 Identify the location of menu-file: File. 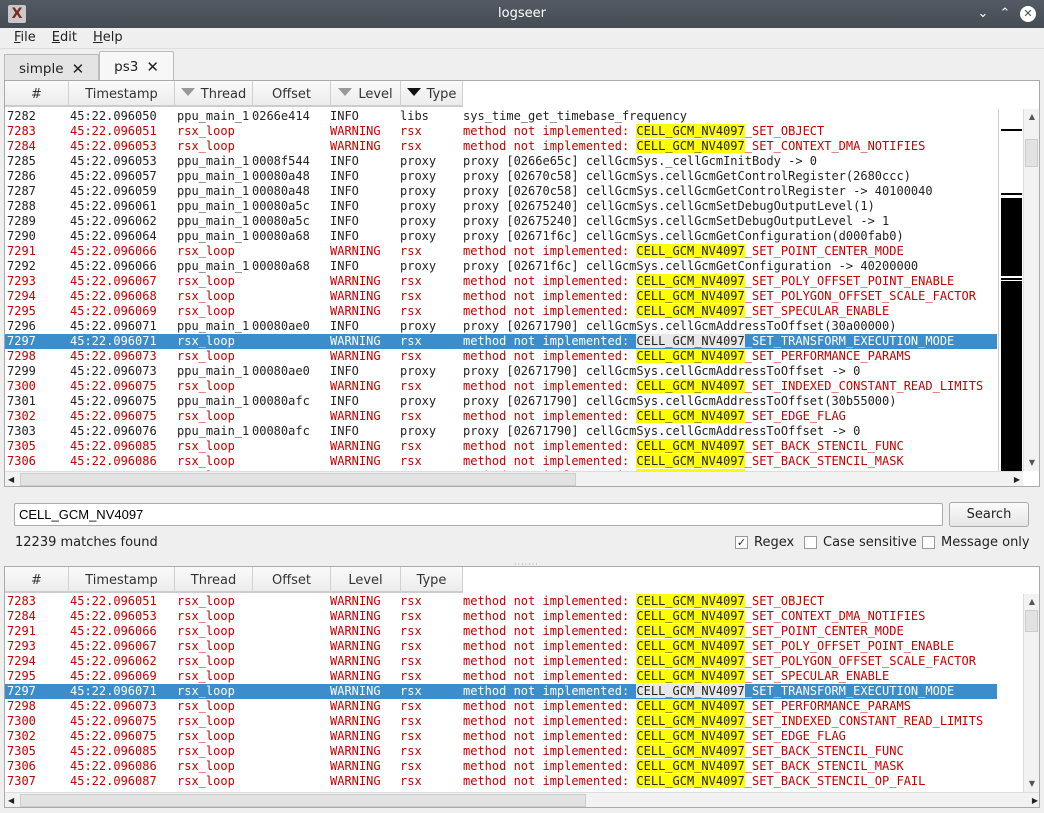
(25, 38).